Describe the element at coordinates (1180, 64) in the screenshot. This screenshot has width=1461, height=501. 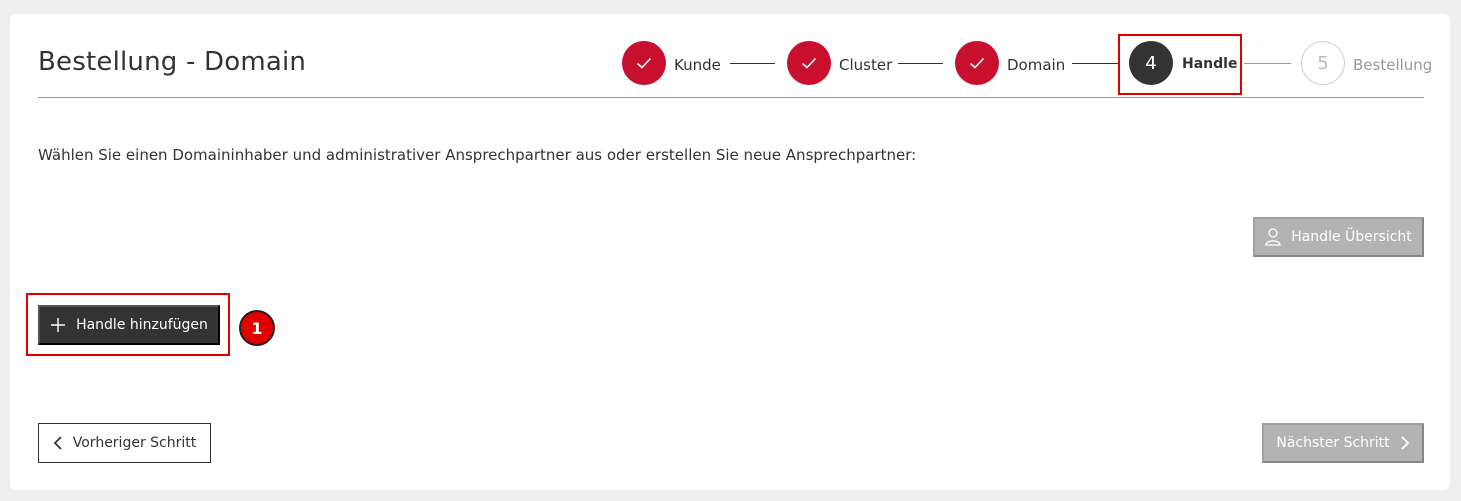
I see `active-step-highlight` at that location.